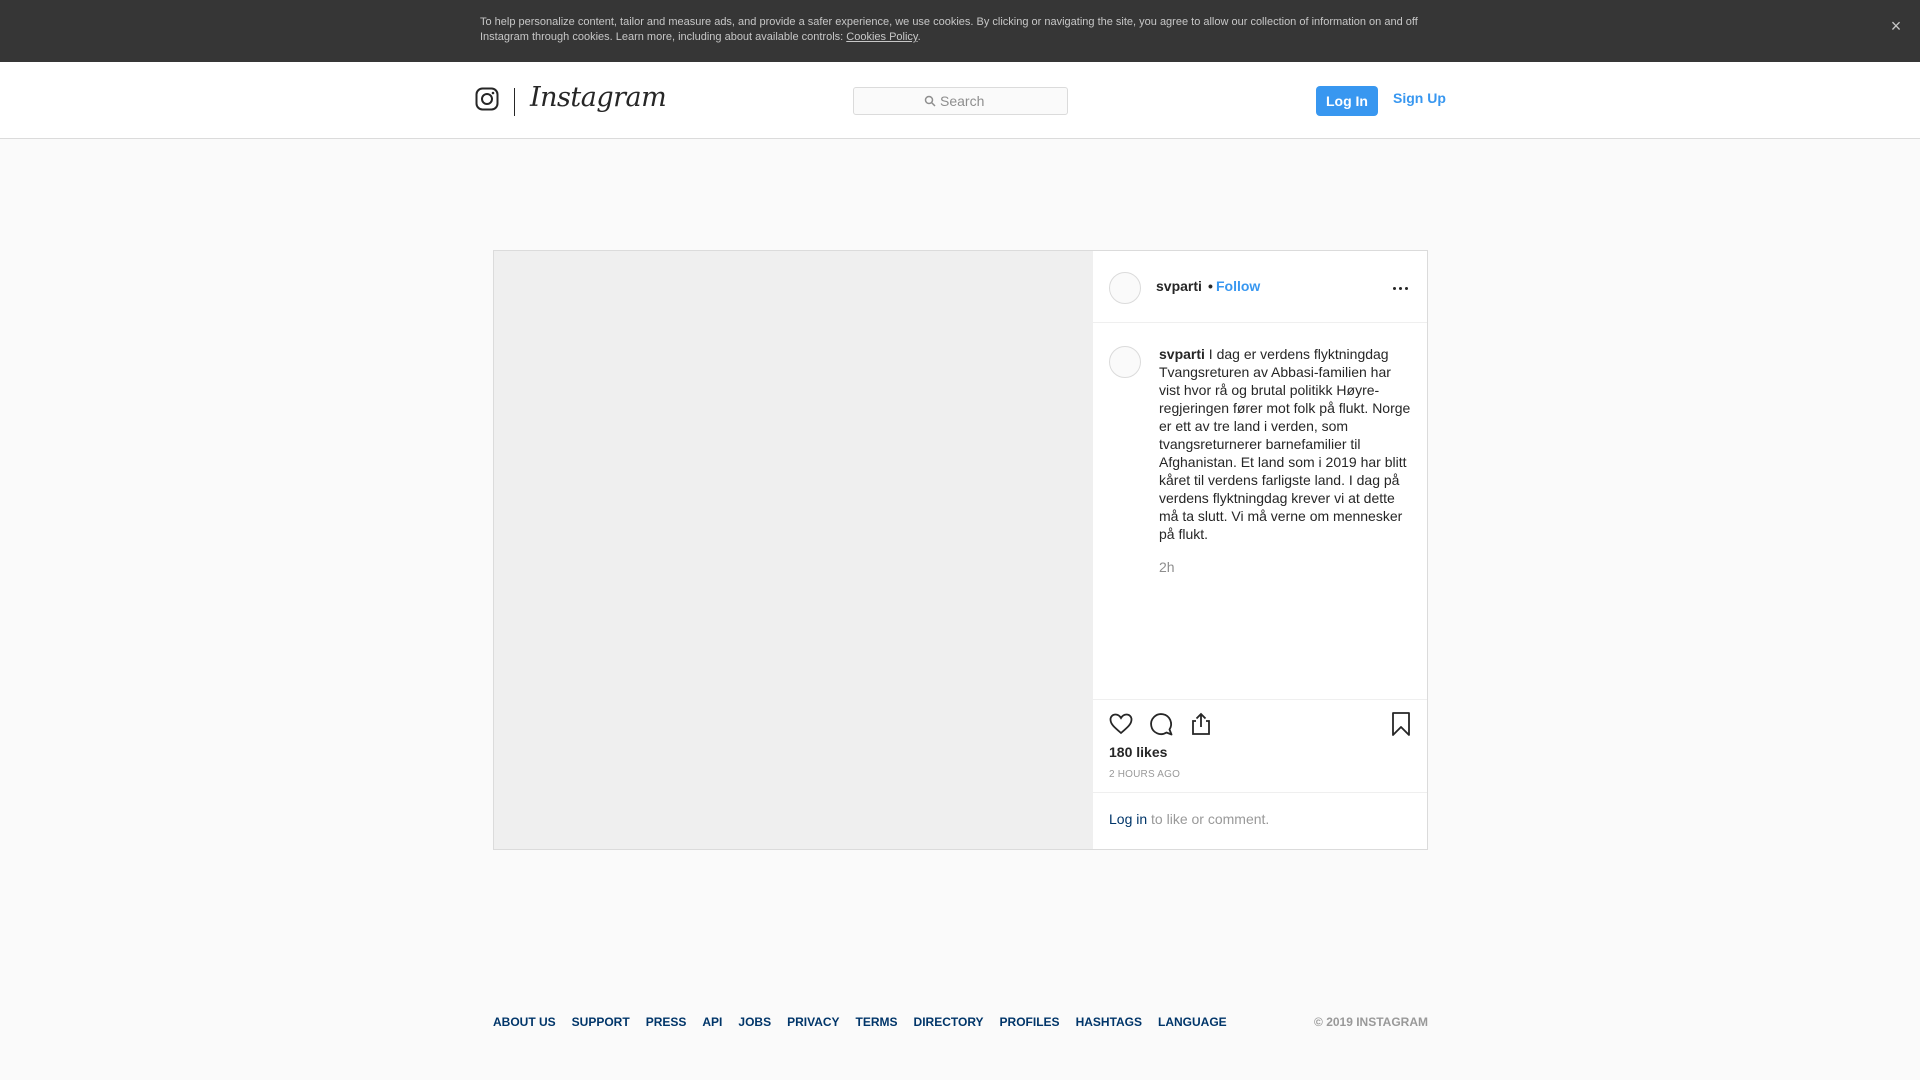  I want to click on post-timestamp: 2 HOURS AGO, so click(1145, 774).